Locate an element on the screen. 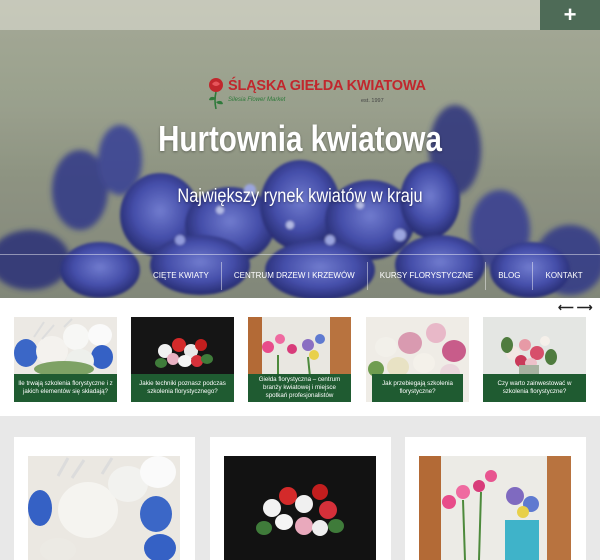 The image size is (600, 560). nav-item-centrum-drzew: CENTRUM DRZEW I KRZEWÓW is located at coordinates (293, 276).